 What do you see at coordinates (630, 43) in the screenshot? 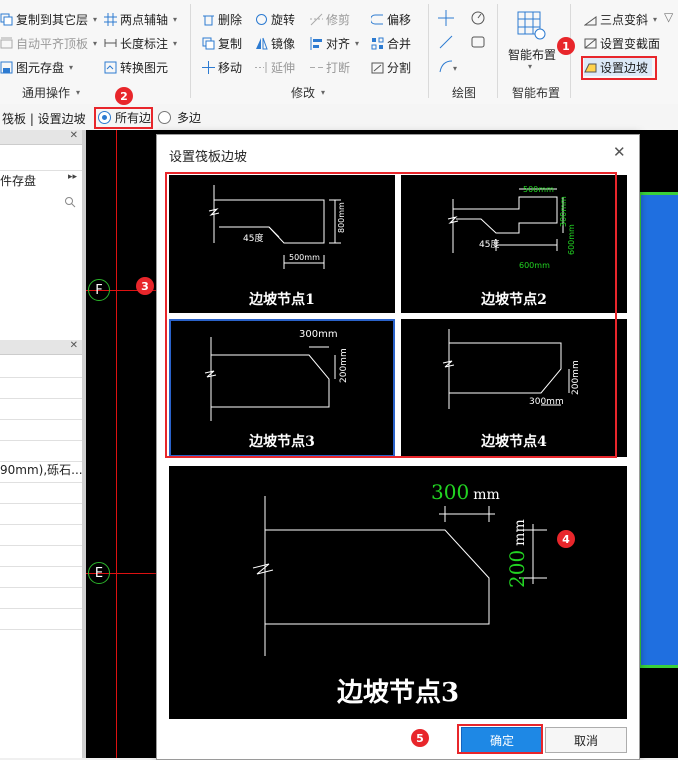
I see `set-variable-section-label: 设置变截面` at bounding box center [630, 43].